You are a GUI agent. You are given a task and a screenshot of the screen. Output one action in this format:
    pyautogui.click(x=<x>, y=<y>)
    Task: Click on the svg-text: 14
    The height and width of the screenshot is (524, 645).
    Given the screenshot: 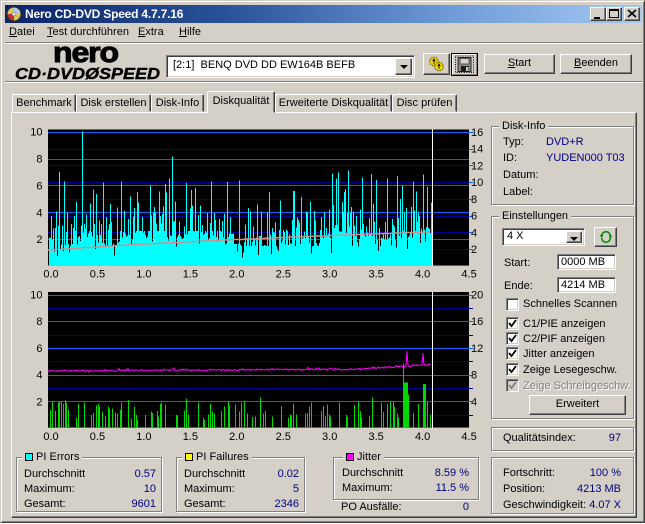 What is the action you would take?
    pyautogui.click(x=477, y=150)
    